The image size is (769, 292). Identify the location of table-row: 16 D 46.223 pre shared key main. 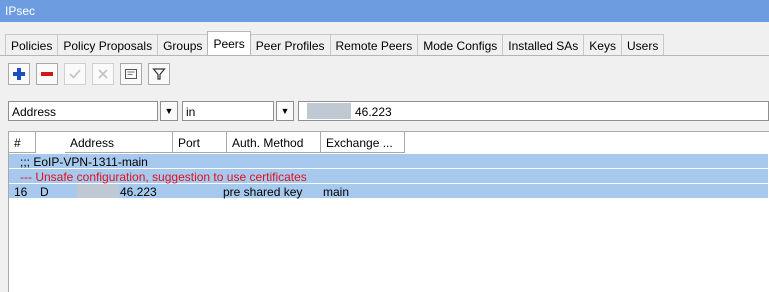
(388, 191).